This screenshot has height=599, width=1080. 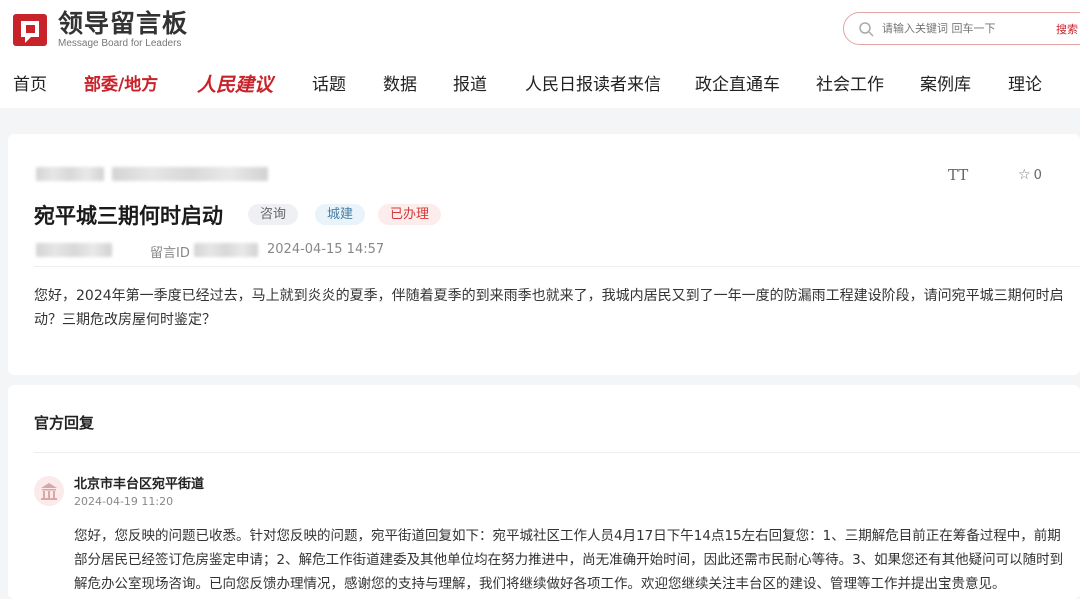 I want to click on nav-item-social-work: 社会工作, so click(x=850, y=85).